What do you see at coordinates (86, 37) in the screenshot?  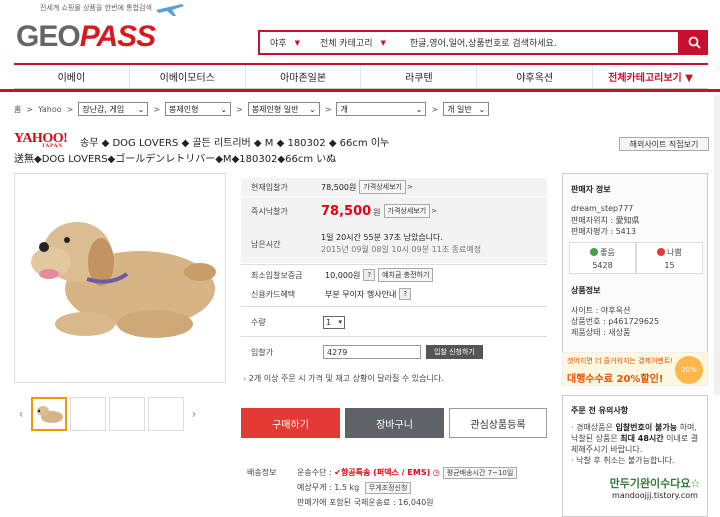 I see `geopass-logo: GEOPASS` at bounding box center [86, 37].